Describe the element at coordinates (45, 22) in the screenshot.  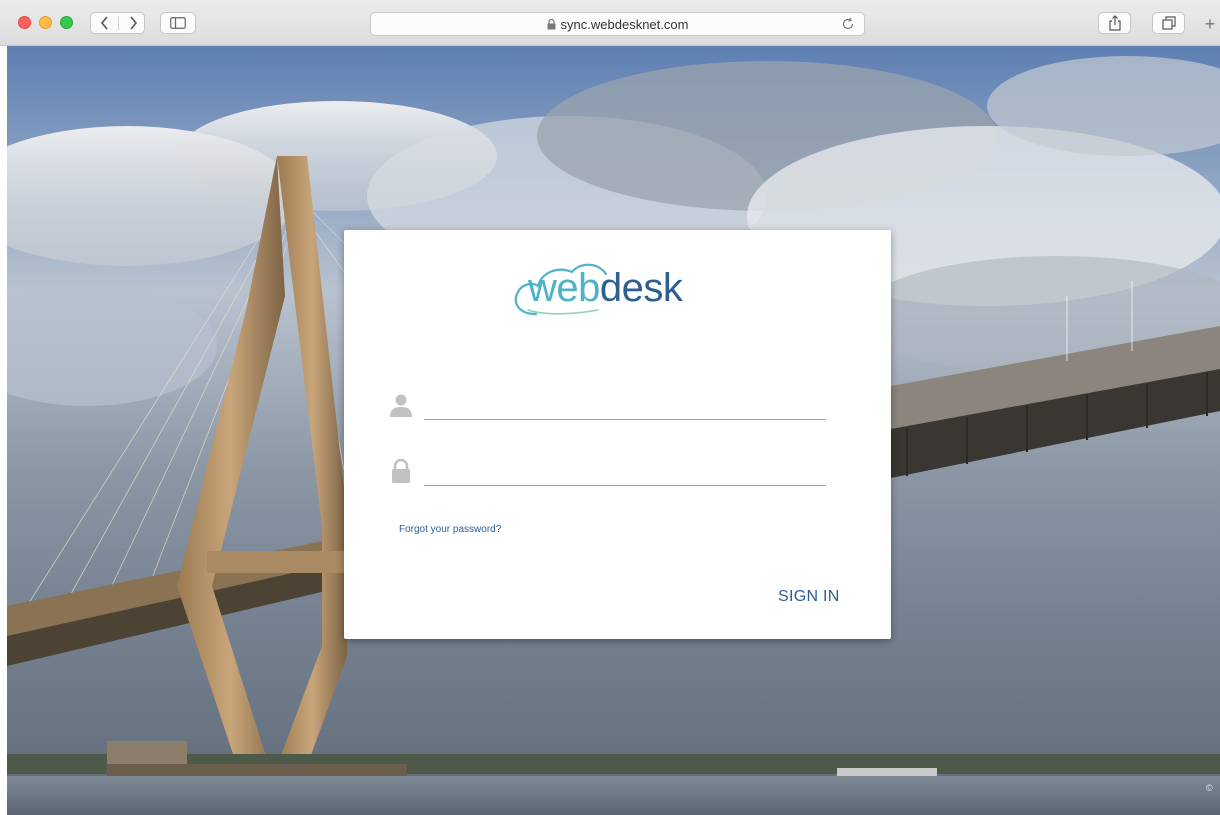
I see `minimize-window-button` at that location.